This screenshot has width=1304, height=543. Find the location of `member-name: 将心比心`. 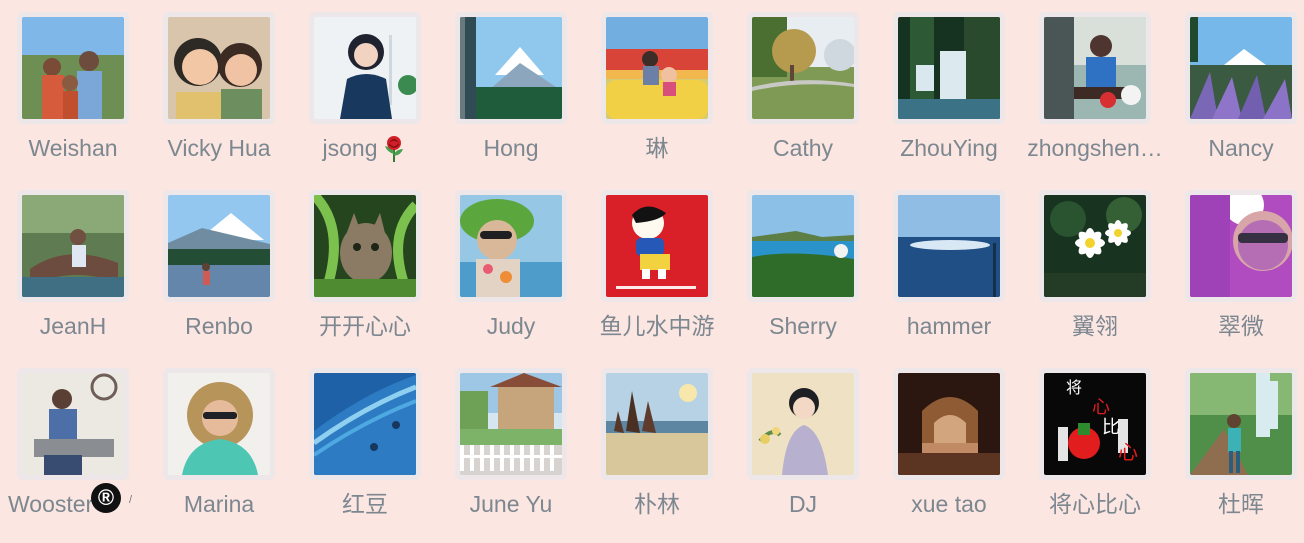

member-name: 将心比心 is located at coordinates (1095, 504).